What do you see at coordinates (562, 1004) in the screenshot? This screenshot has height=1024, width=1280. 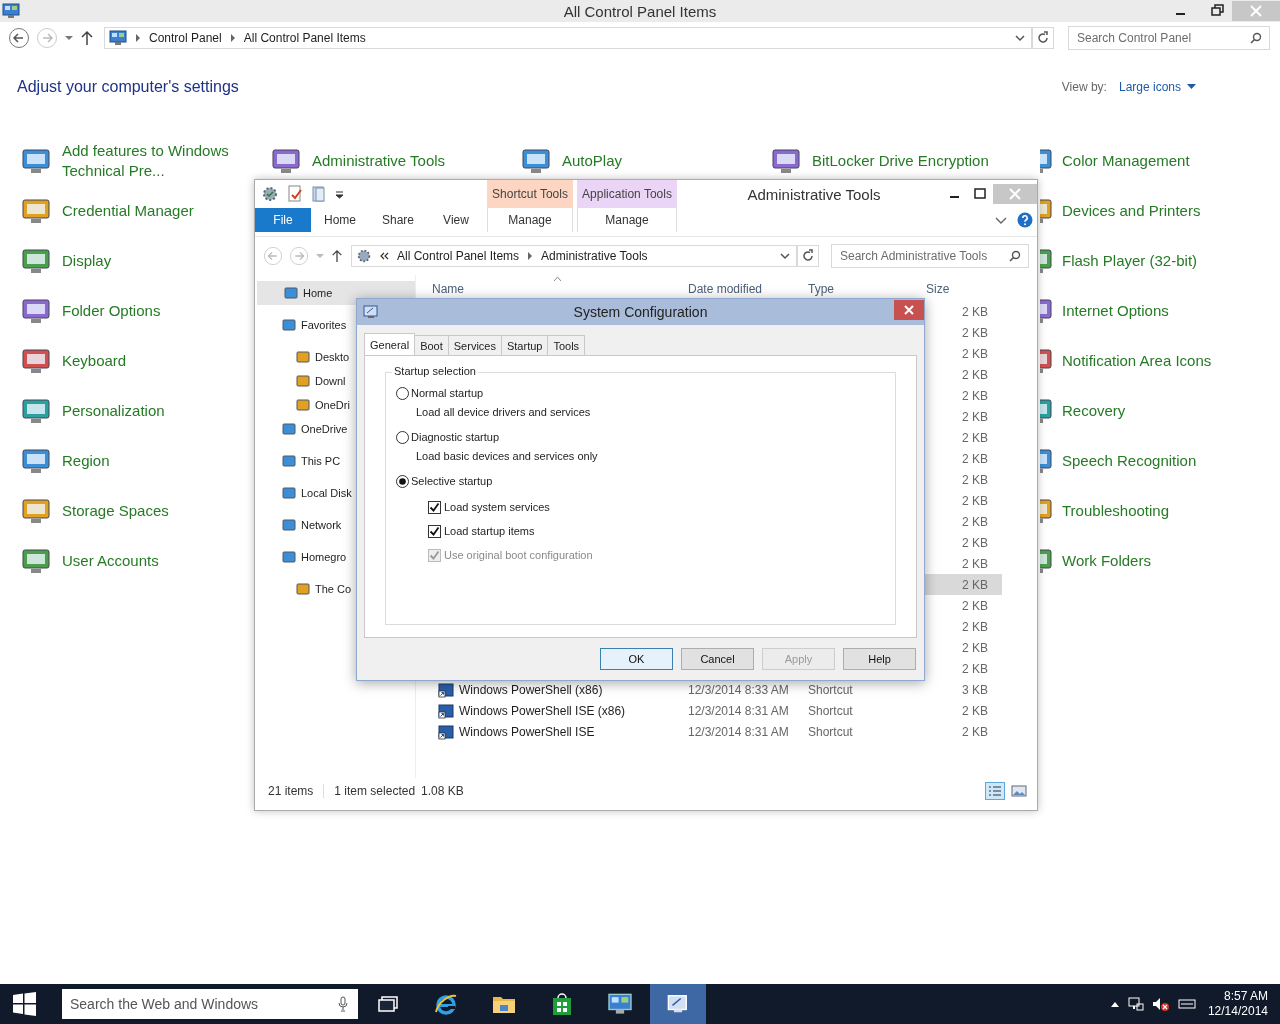 I see `shopping-bag-icon` at bounding box center [562, 1004].